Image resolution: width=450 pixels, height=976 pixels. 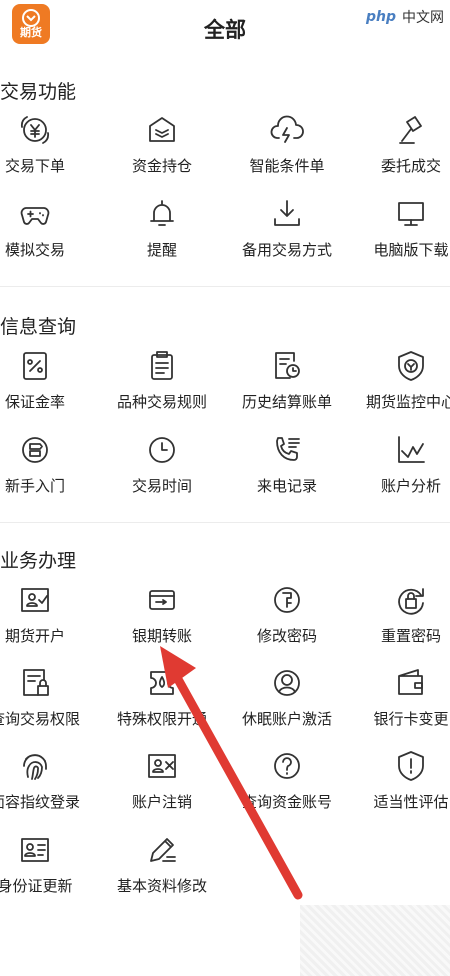 What do you see at coordinates (410, 682) in the screenshot?
I see `wallet-icon` at bounding box center [410, 682].